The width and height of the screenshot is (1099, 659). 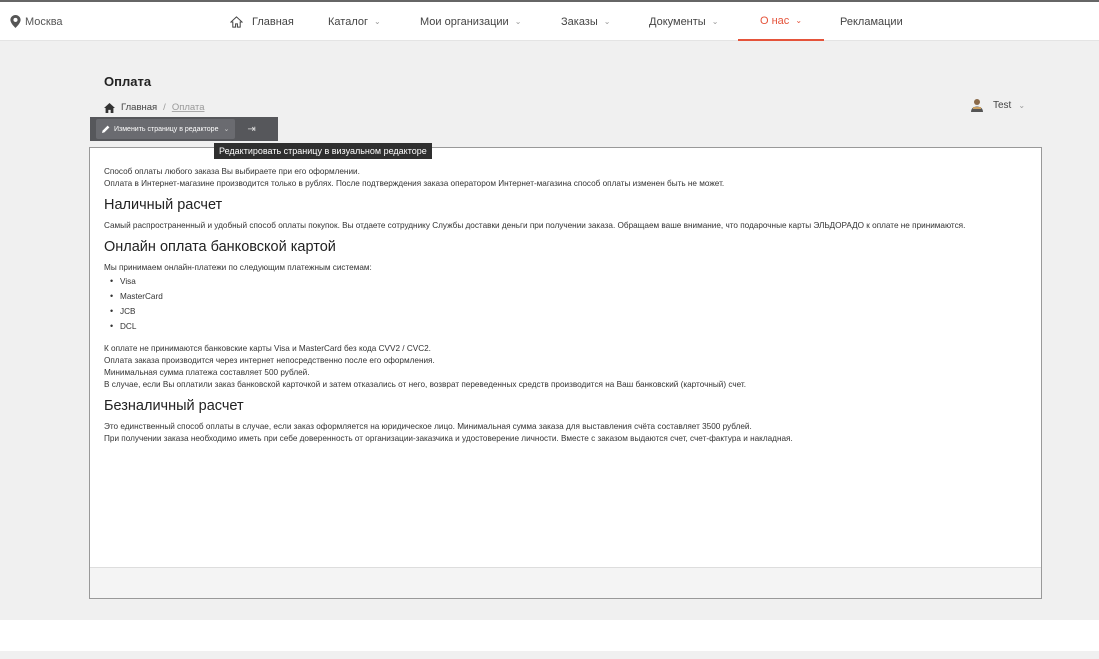 I want to click on edit-page-button: Изменить страницу в редакторе ⌄, so click(x=166, y=129).